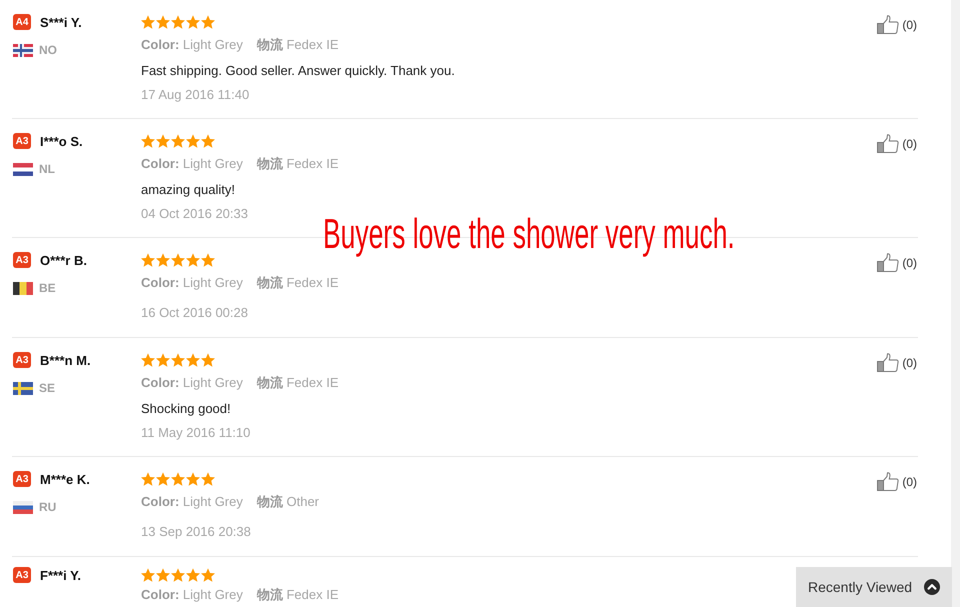 The image size is (960, 607). Describe the element at coordinates (188, 190) in the screenshot. I see `review-comment: amazing quality!` at that location.